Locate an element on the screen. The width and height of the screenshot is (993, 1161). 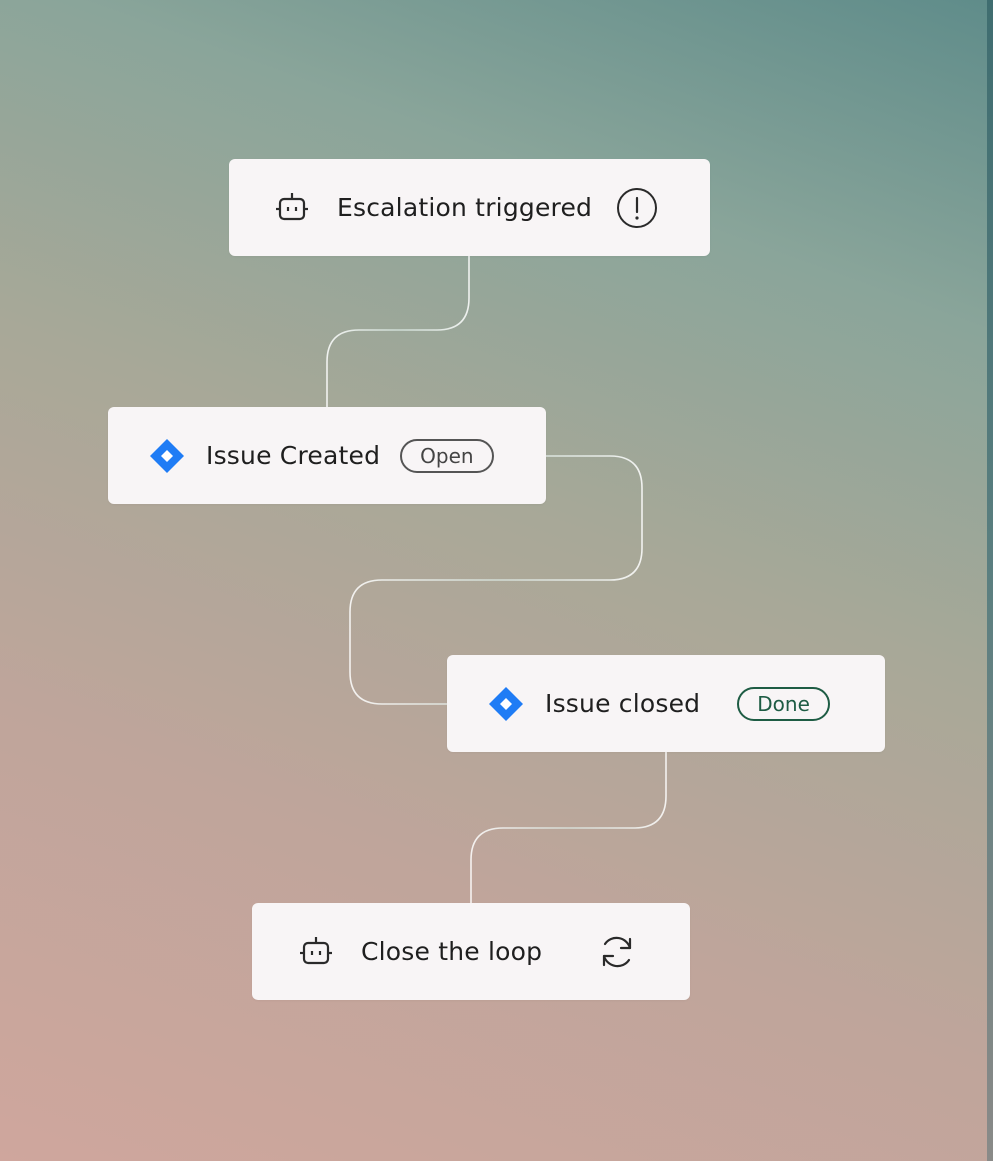
status-badge-done: Done is located at coordinates (783, 703).